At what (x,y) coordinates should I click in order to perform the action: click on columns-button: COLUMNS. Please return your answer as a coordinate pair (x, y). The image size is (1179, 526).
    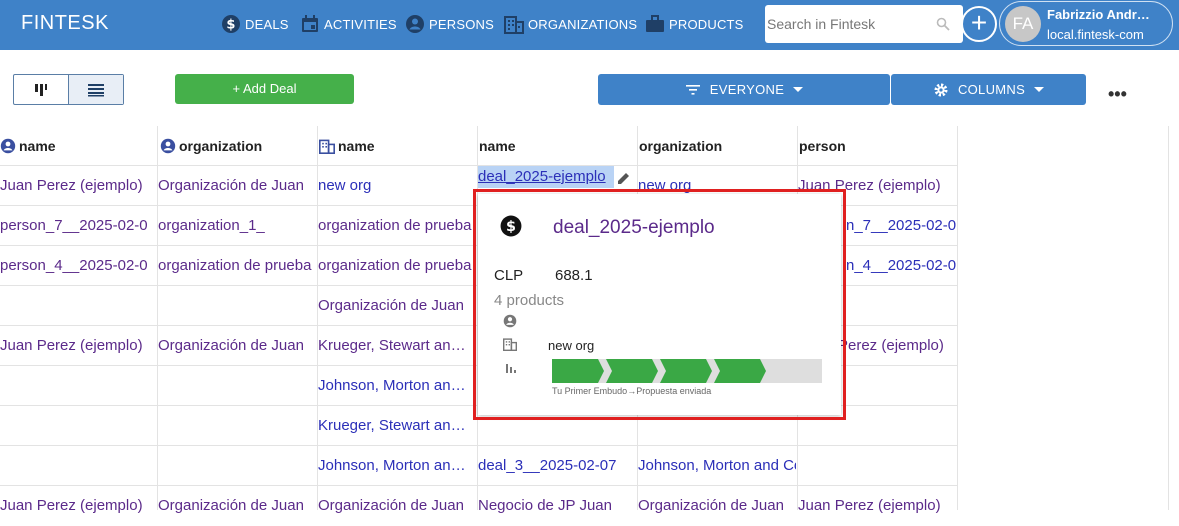
    Looking at the image, I should click on (988, 89).